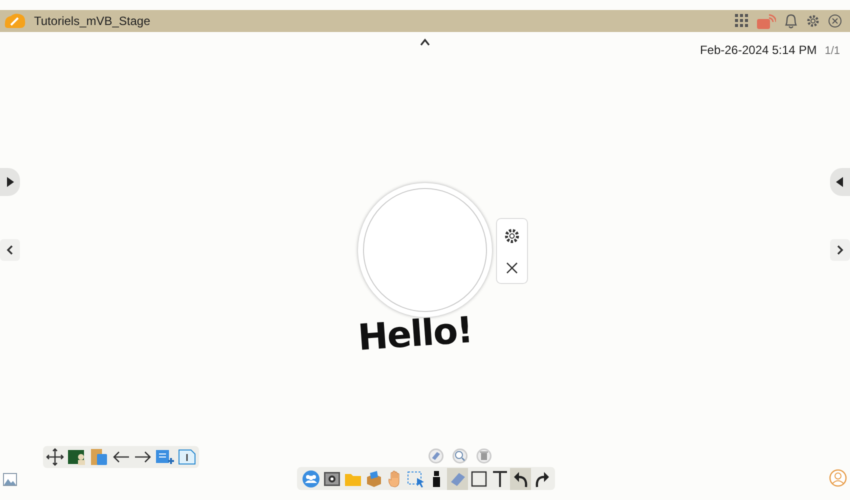  Describe the element at coordinates (512, 268) in the screenshot. I see `close-icon` at that location.